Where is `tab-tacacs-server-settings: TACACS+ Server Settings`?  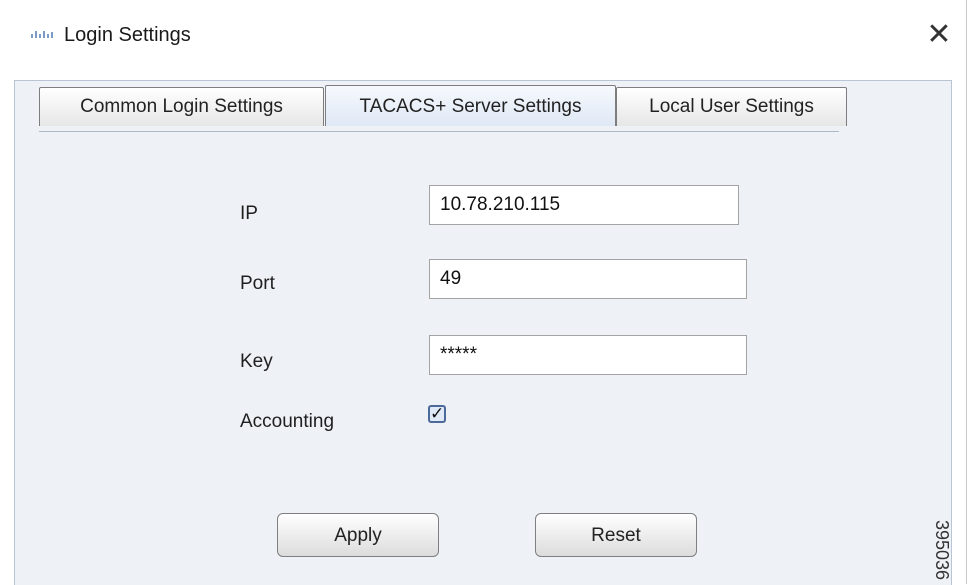
tab-tacacs-server-settings: TACACS+ Server Settings is located at coordinates (470, 105).